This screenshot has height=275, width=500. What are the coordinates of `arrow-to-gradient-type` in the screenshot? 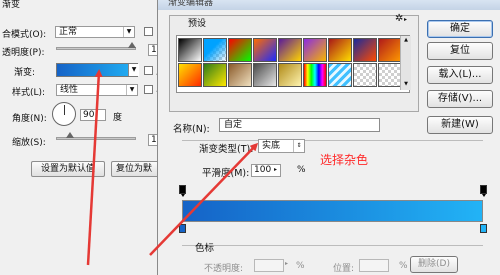 It's located at (204, 199).